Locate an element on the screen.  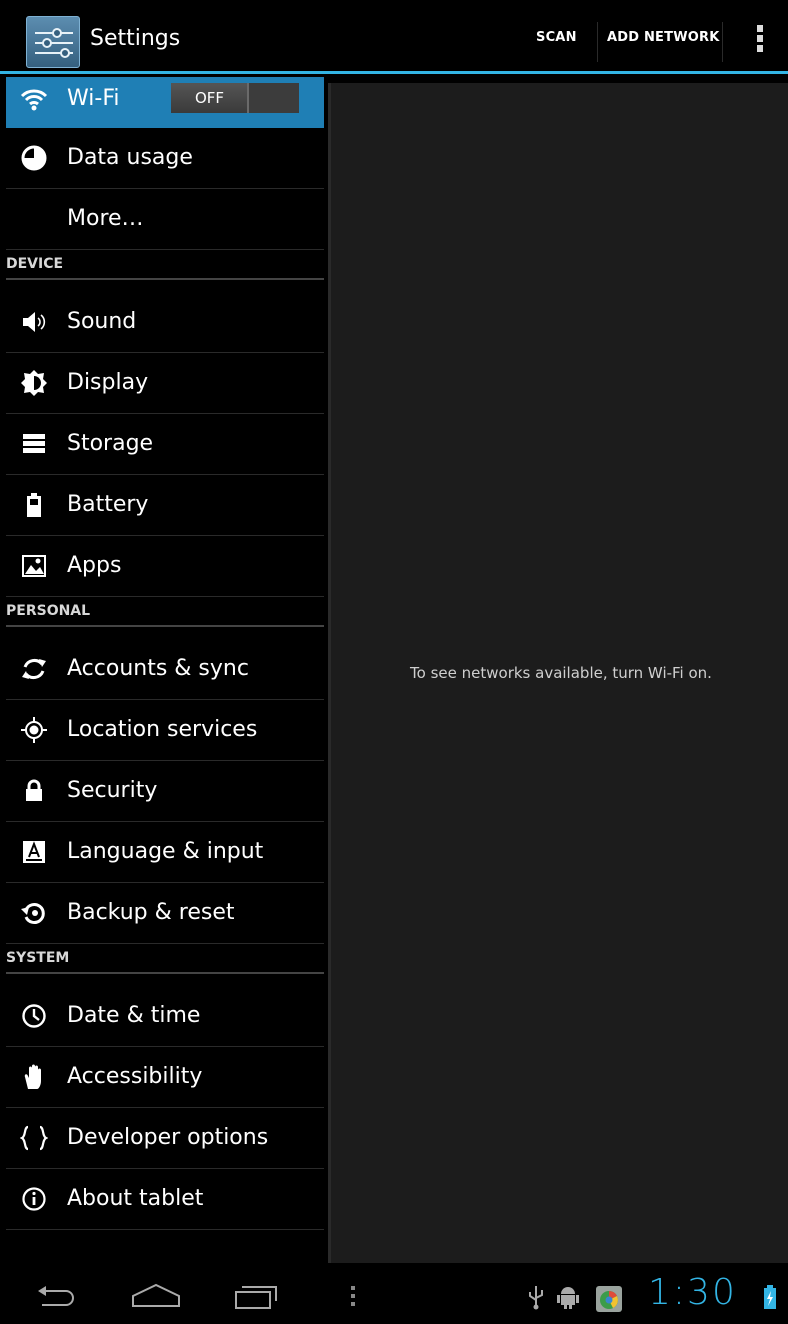
wifi-icon is located at coordinates (34, 100).